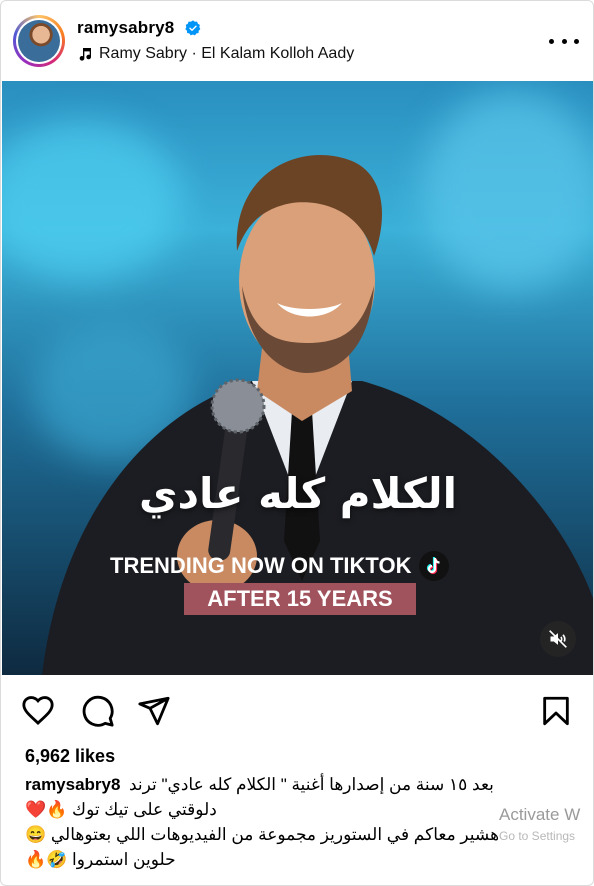  I want to click on caption-line-4: حلوين استمروا 🤣🔥, so click(100, 859).